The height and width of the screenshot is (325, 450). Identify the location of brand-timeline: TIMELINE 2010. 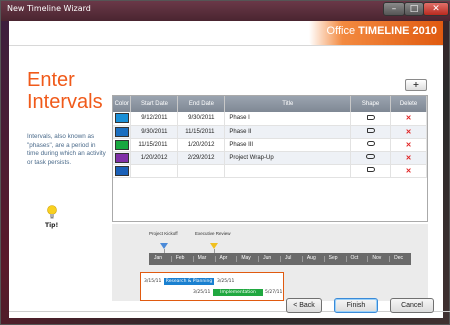
(397, 31).